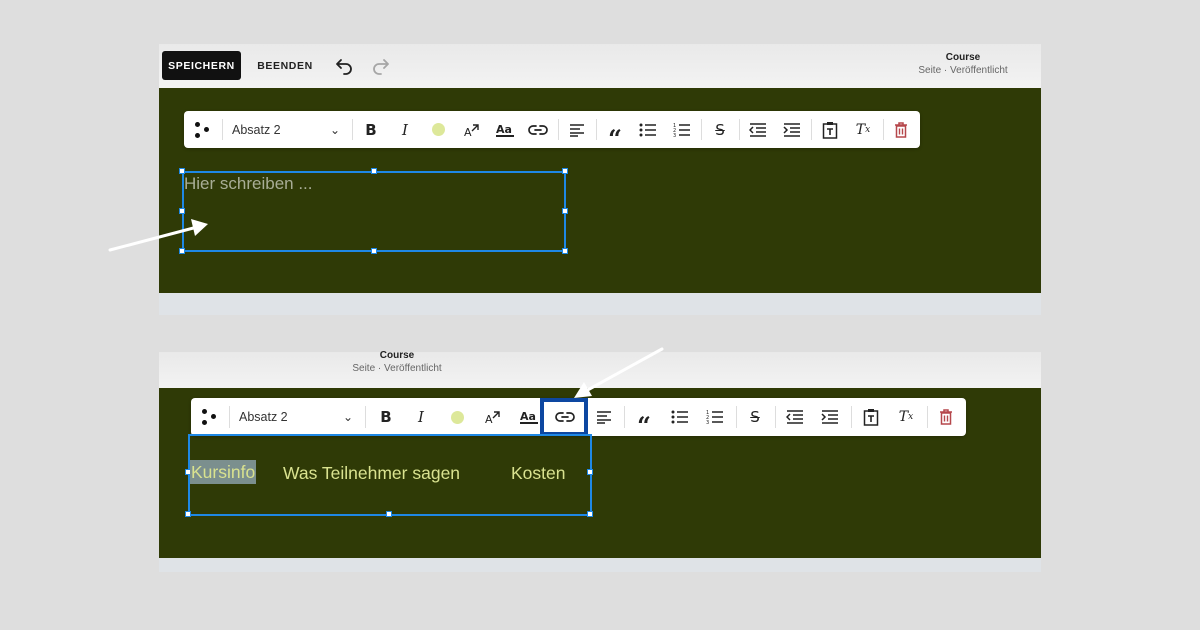  What do you see at coordinates (381, 65) in the screenshot?
I see `redo-icon` at bounding box center [381, 65].